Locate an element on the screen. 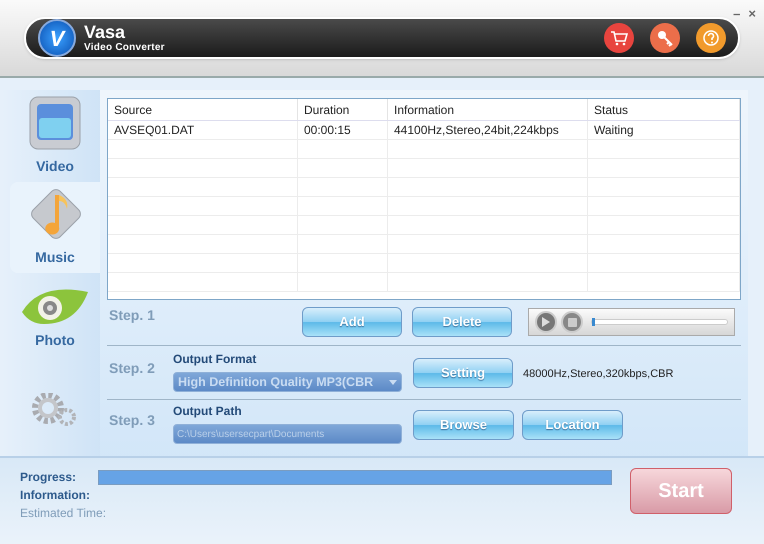 The height and width of the screenshot is (544, 764). estimated-time-label: Estimated Time: is located at coordinates (63, 513).